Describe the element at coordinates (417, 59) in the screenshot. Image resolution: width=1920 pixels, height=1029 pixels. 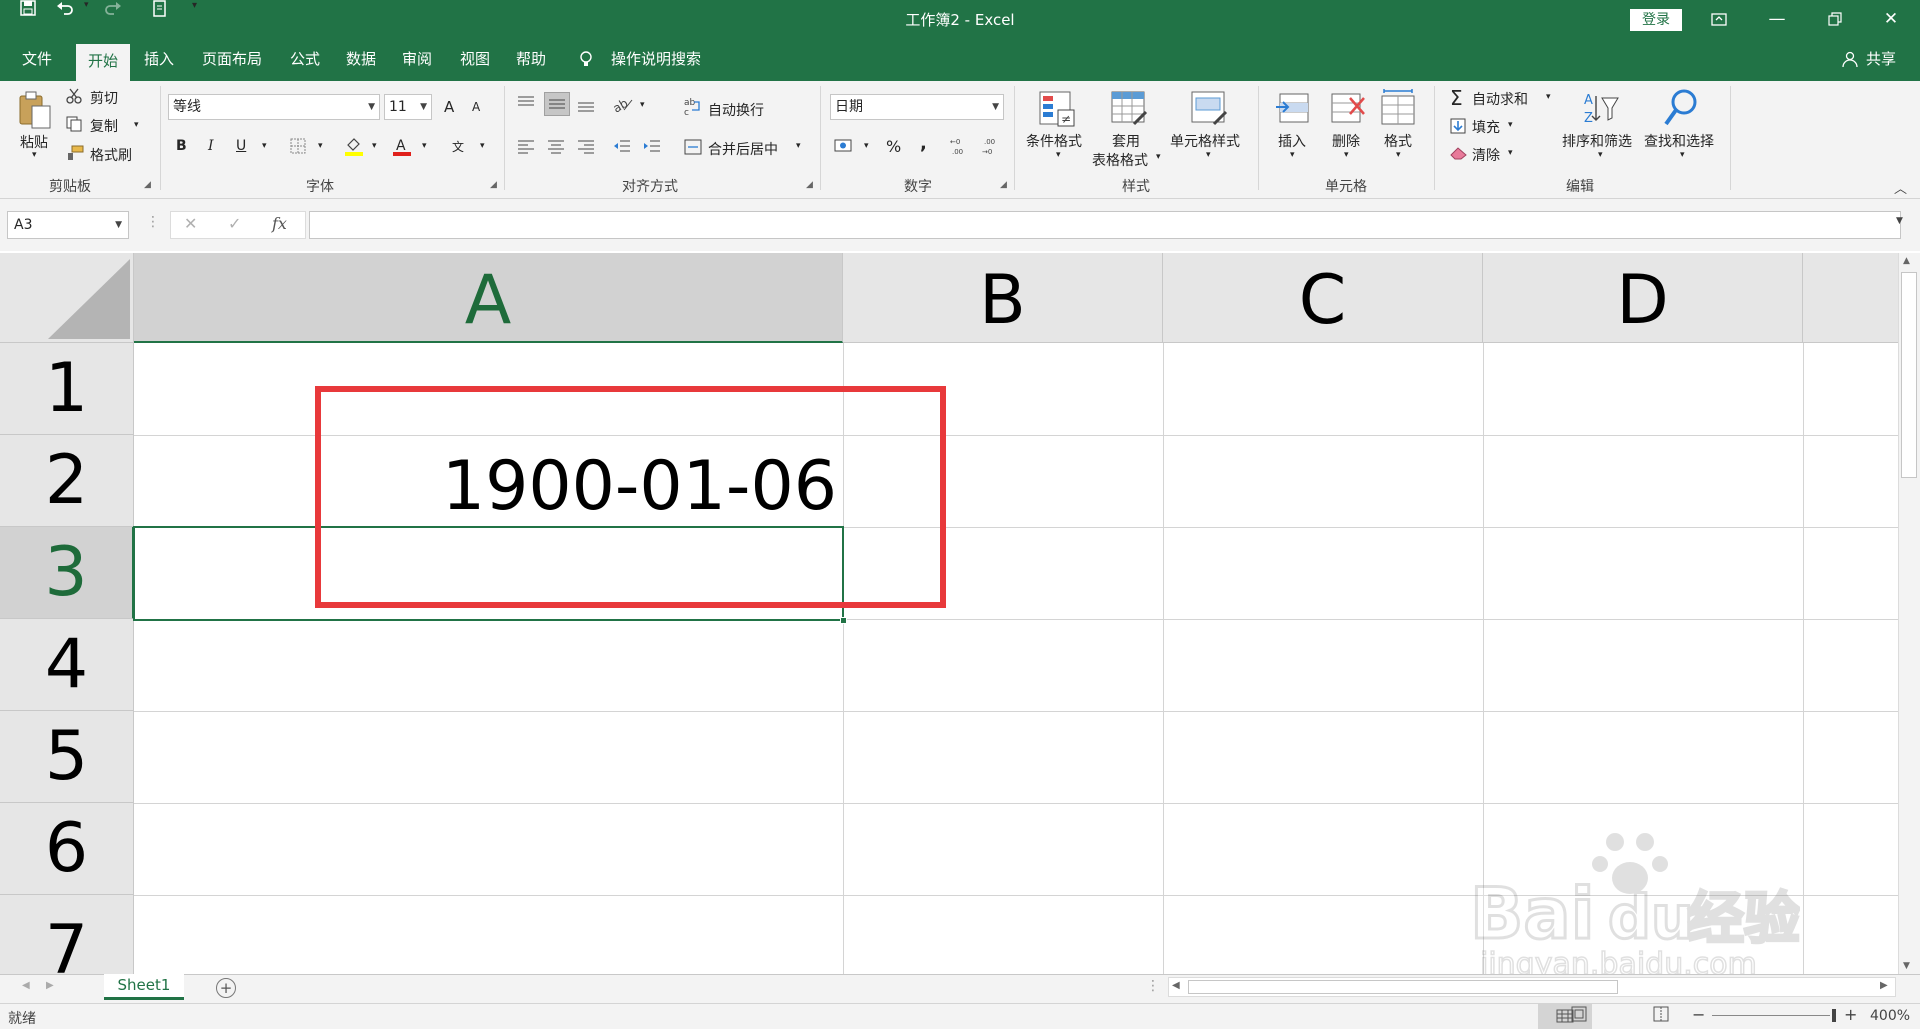
I see `tab-review: 审阅` at that location.